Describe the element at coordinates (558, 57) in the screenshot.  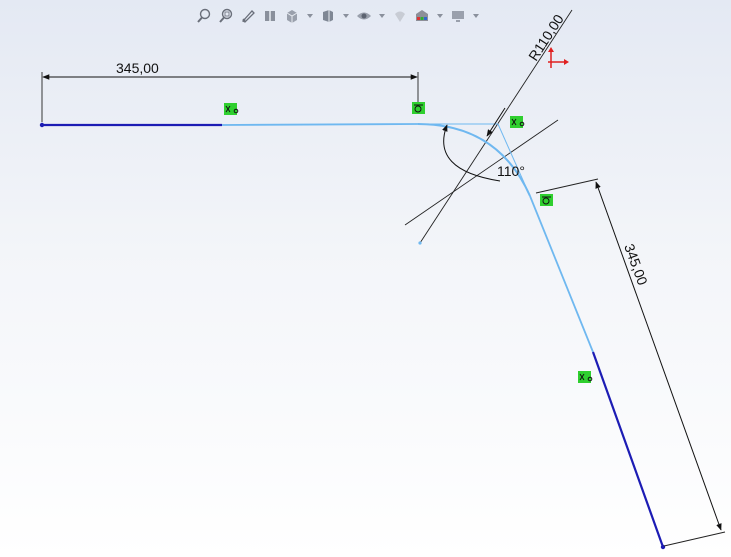
I see `origin-icon` at that location.